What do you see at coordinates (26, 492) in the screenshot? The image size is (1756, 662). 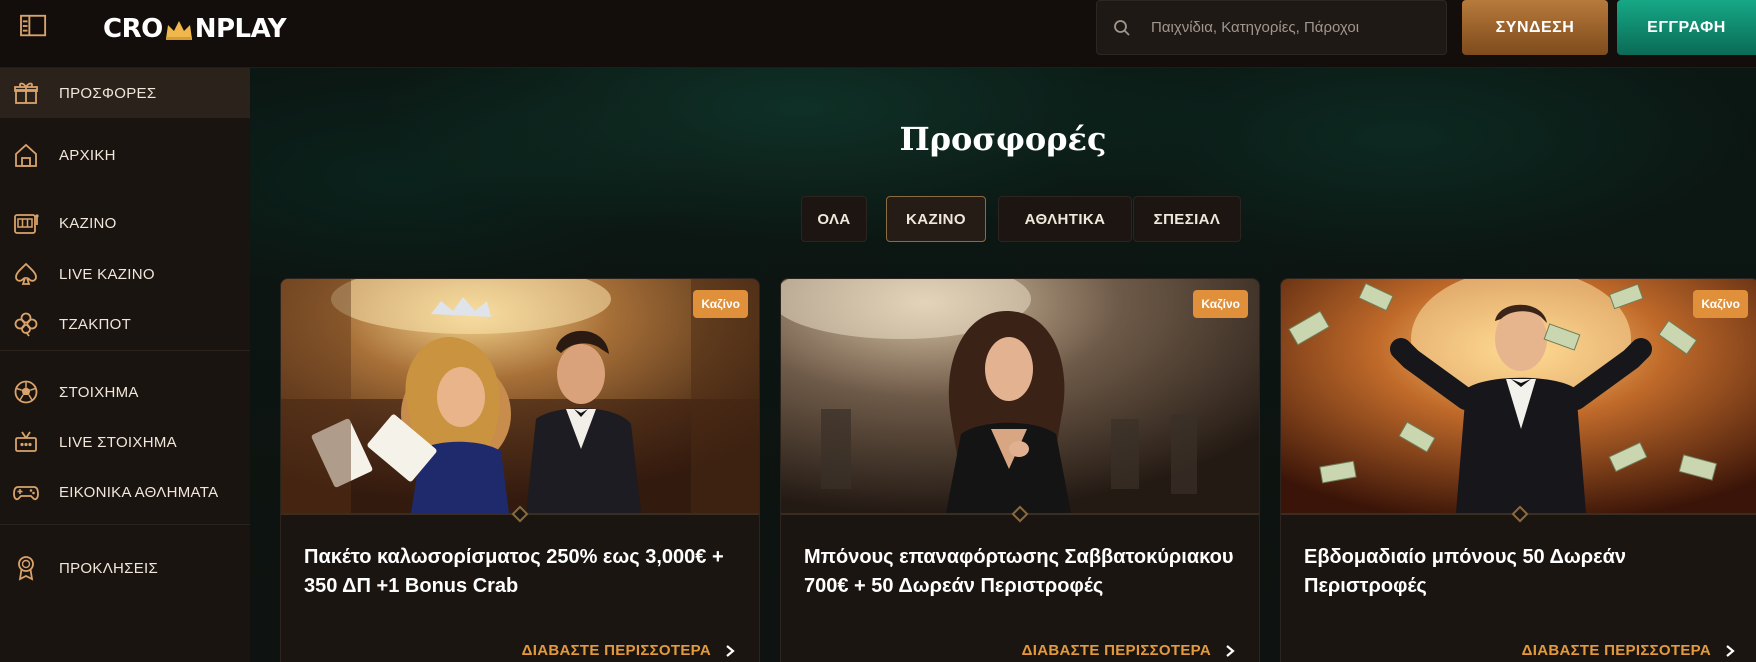 I see `gamepad-icon` at bounding box center [26, 492].